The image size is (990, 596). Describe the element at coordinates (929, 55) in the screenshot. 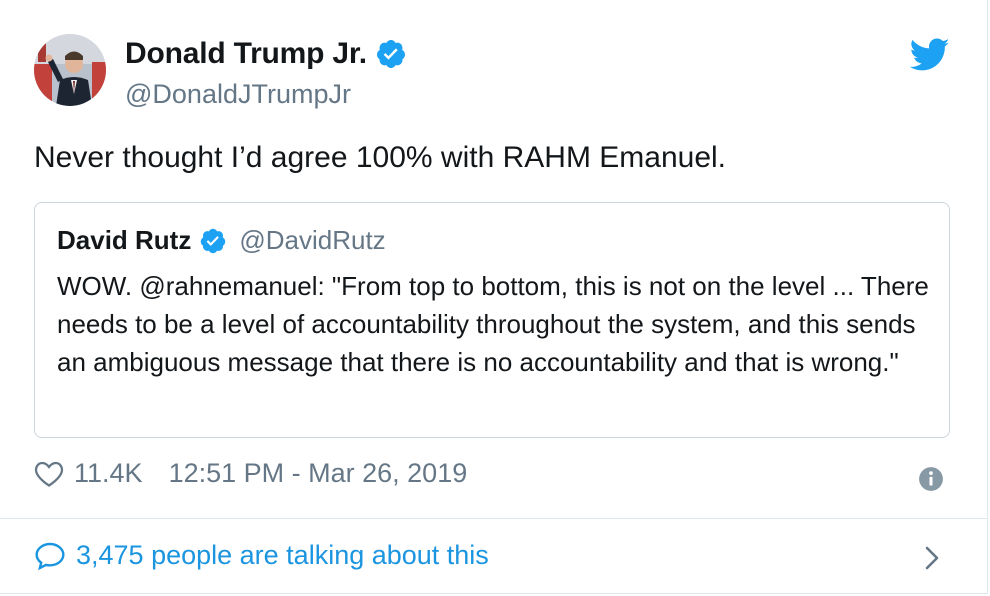

I see `twitter-bird-icon` at that location.